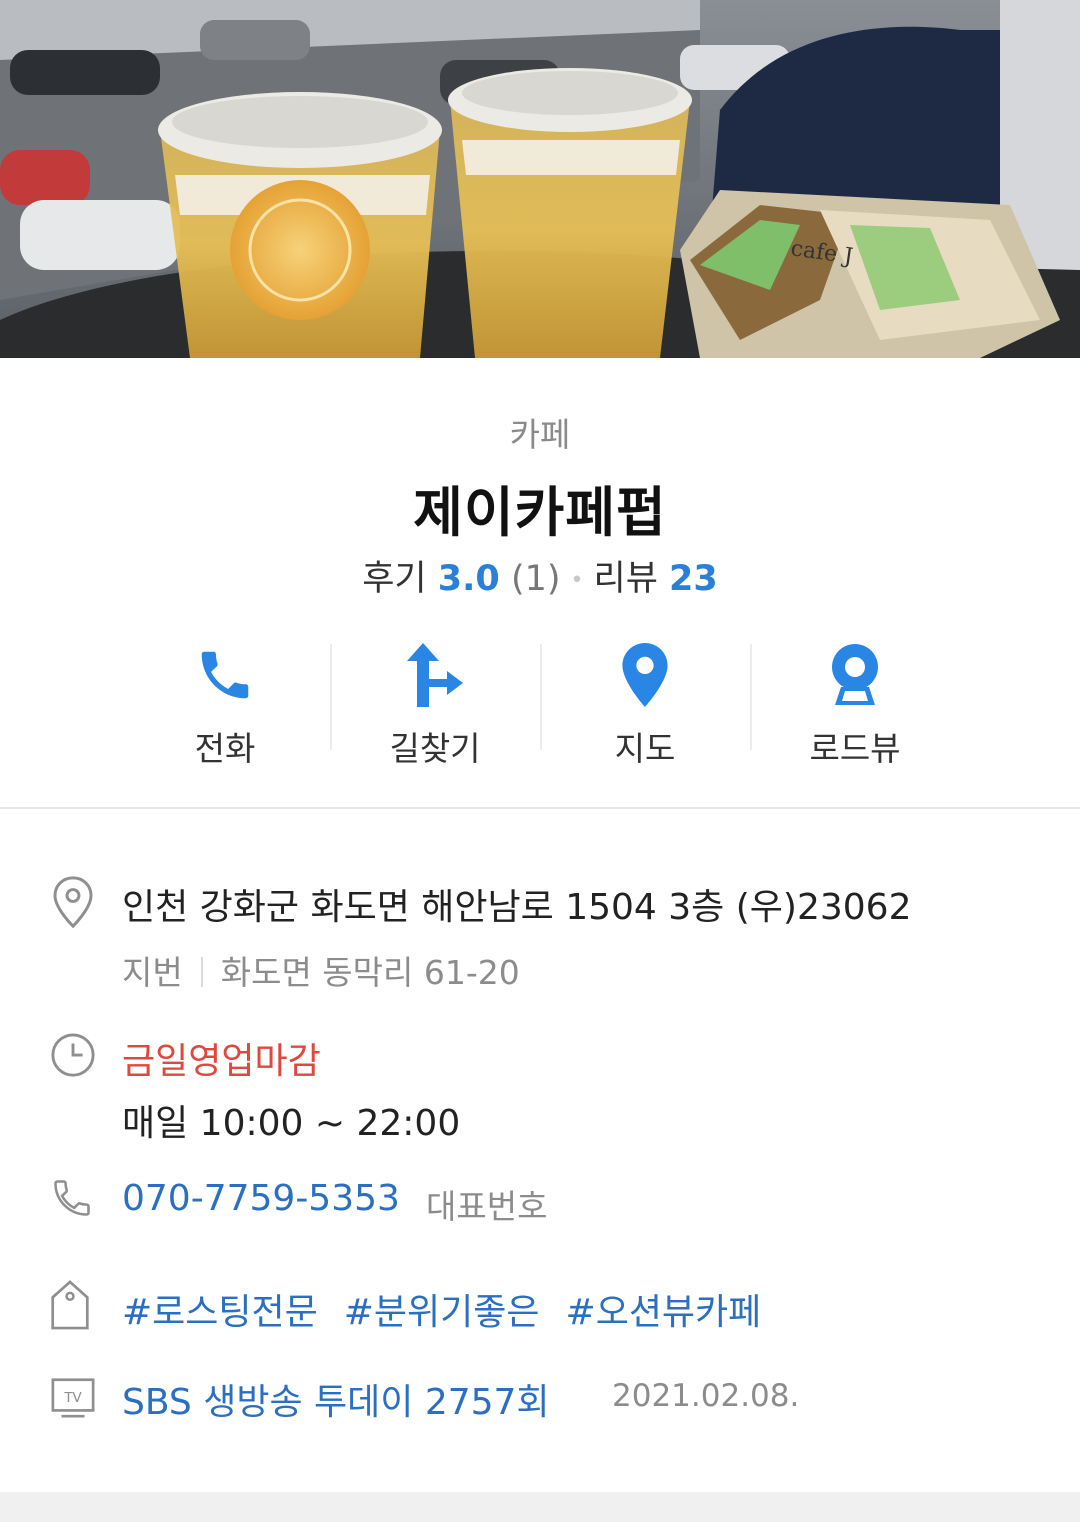  Describe the element at coordinates (540, 434) in the screenshot. I see `place-category: 카페` at that location.